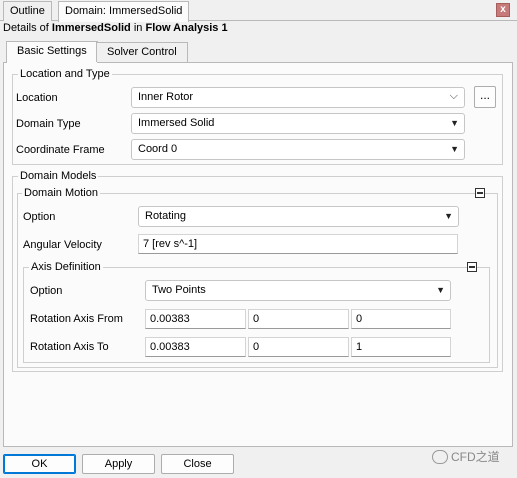  Describe the element at coordinates (176, 123) in the screenshot. I see `domain-type-value: Immersed Solid` at that location.